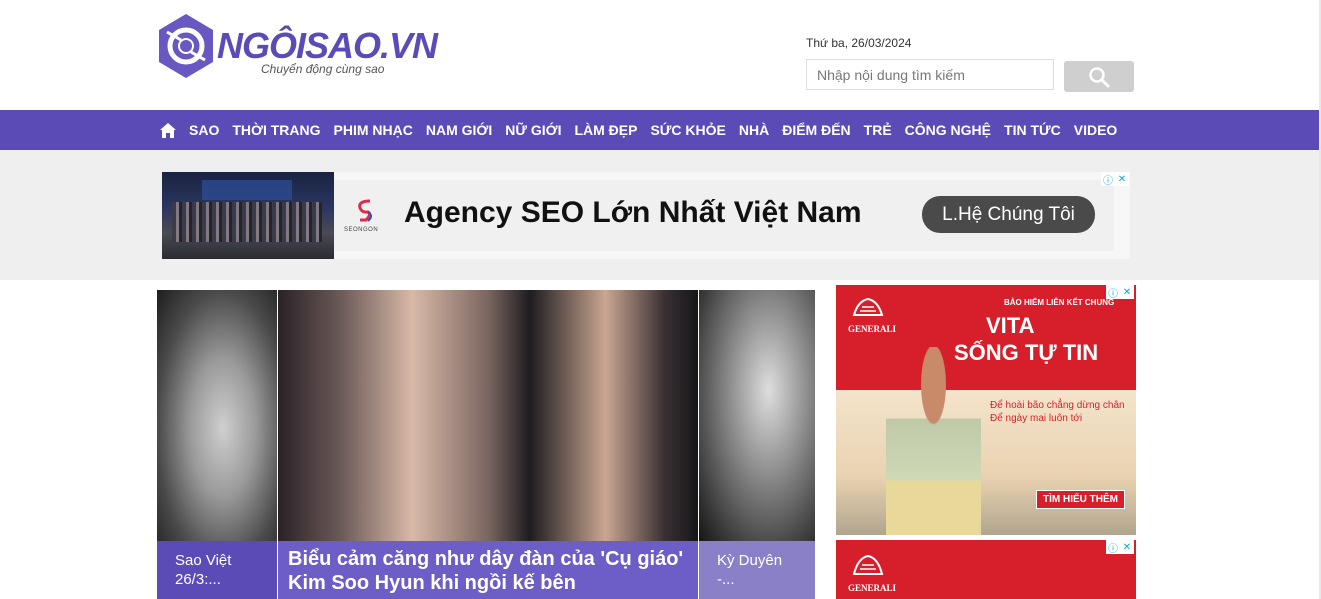 The width and height of the screenshot is (1321, 599). I want to click on banner-title: Agency SEO Lớn Nhất Việt Nam, so click(633, 212).